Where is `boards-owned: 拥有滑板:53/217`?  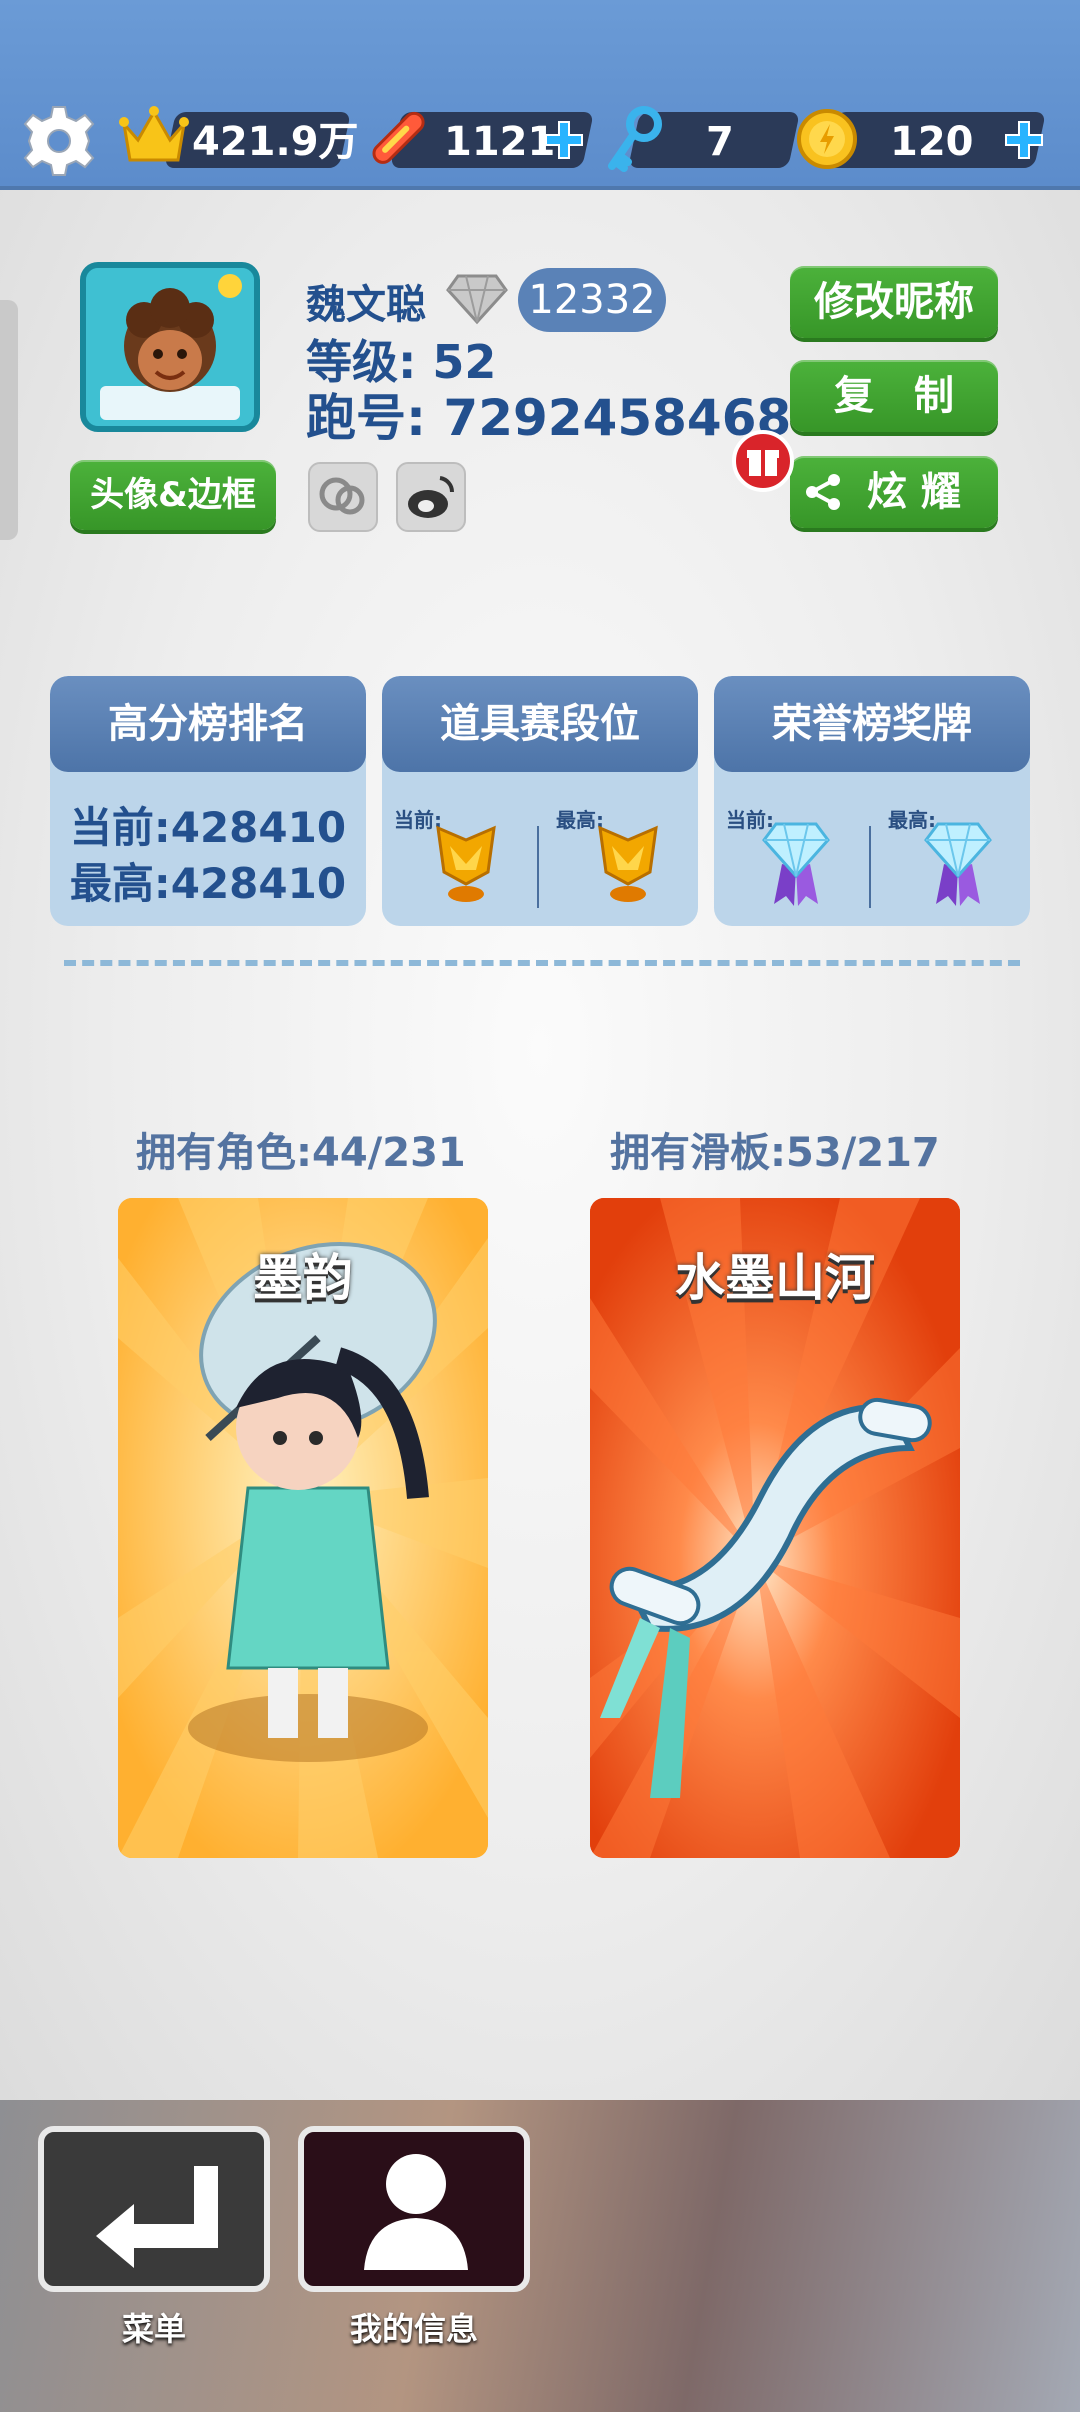 boards-owned: 拥有滑板:53/217 is located at coordinates (775, 1153).